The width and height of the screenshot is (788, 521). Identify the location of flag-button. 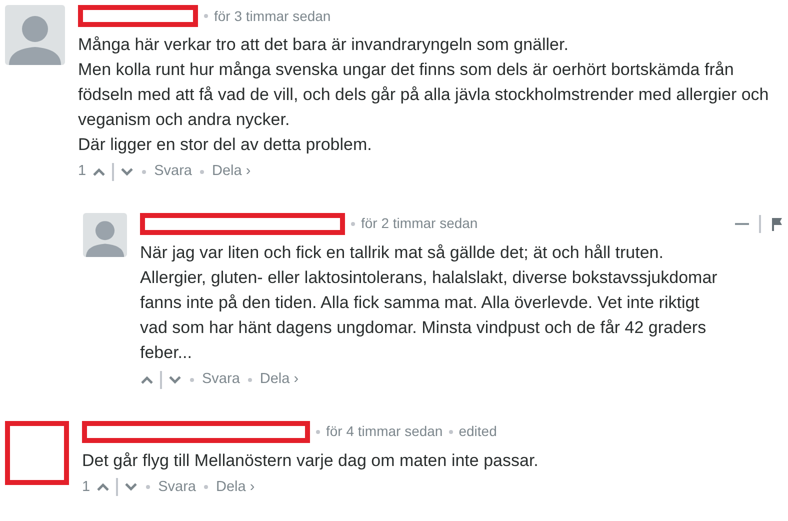
(777, 223).